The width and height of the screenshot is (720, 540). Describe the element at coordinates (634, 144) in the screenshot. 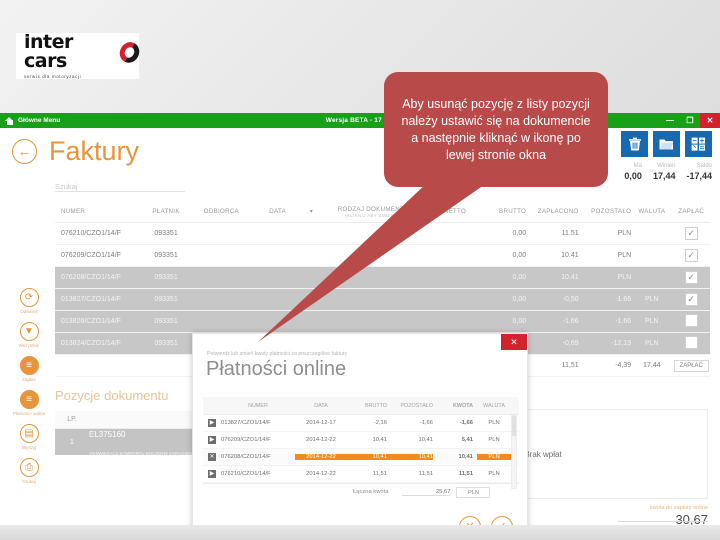

I see `trash-icon` at that location.